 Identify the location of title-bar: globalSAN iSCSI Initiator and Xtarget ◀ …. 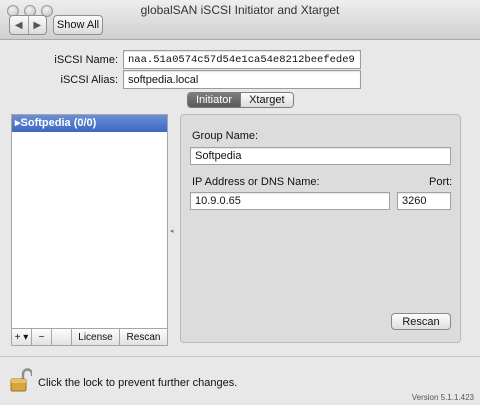
(240, 20).